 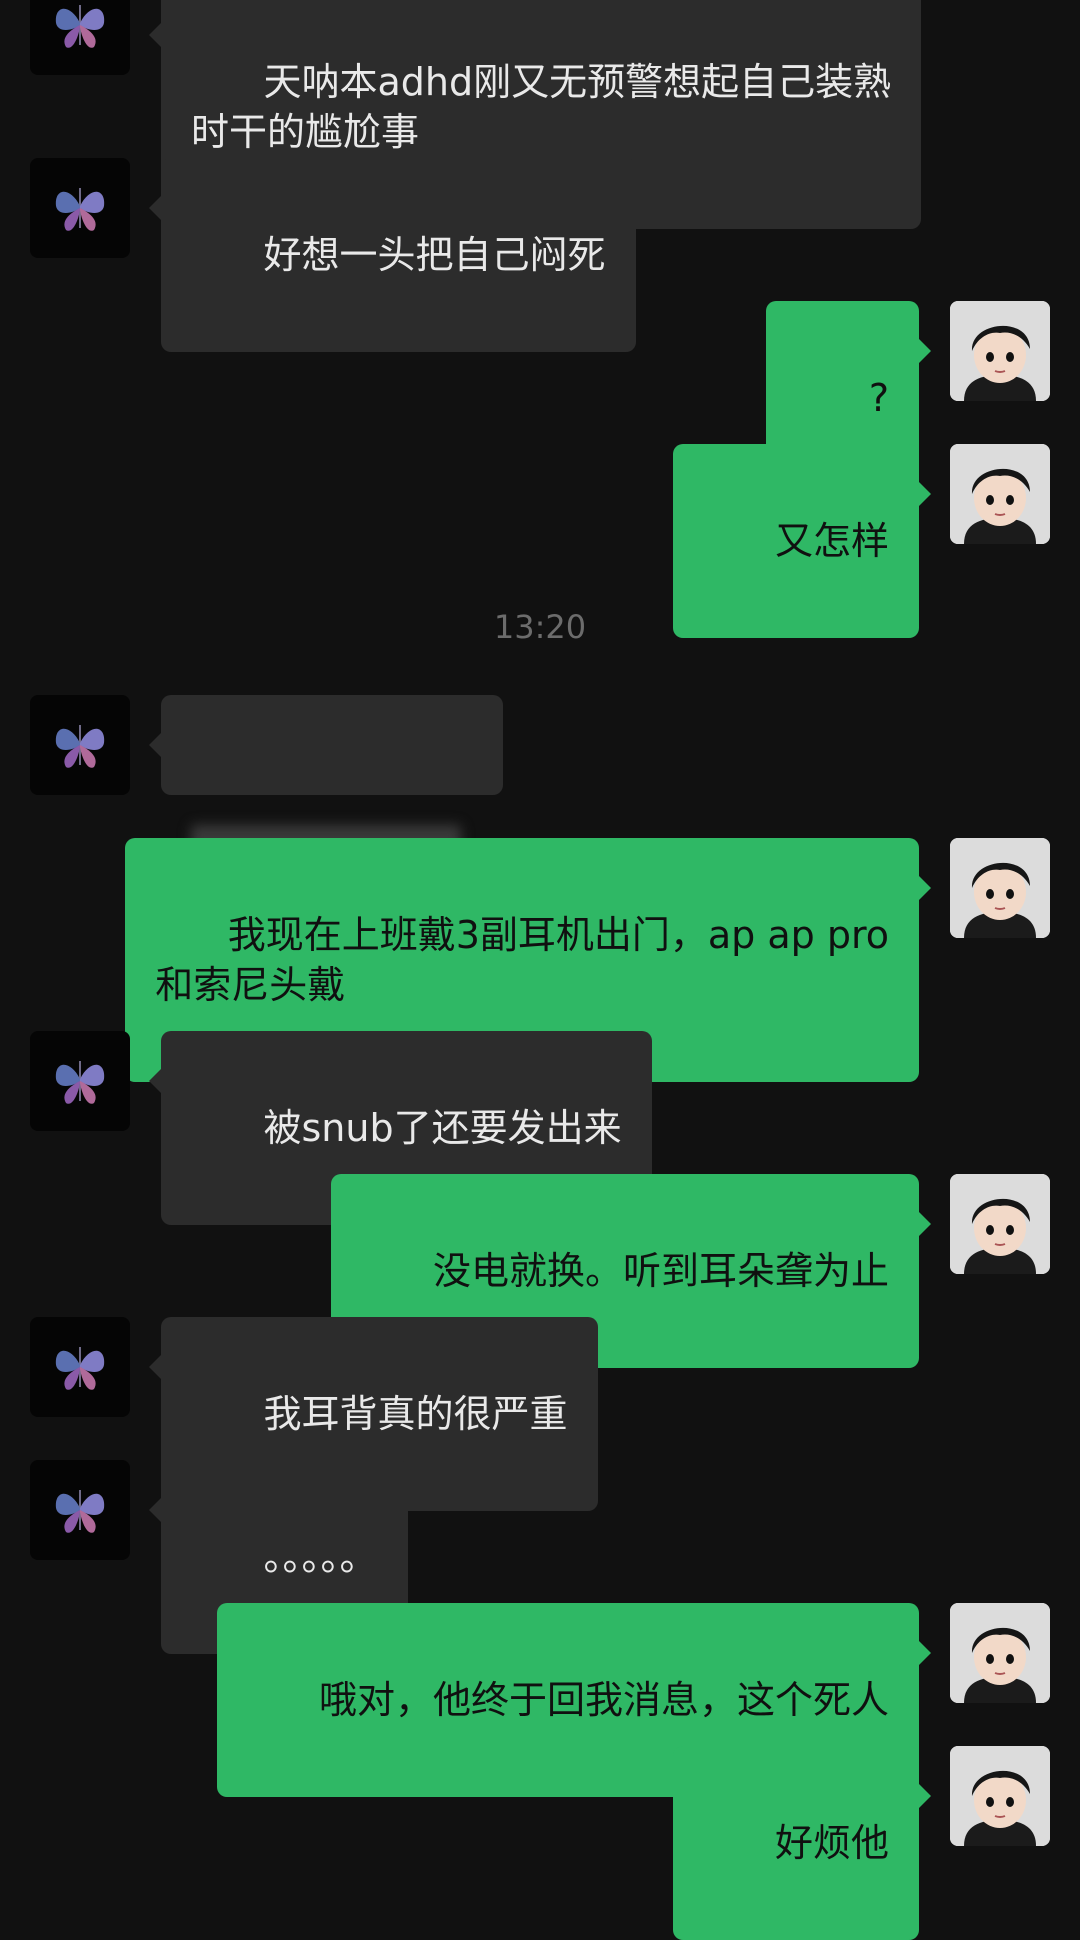 I want to click on message-text: ?, so click(x=878, y=398).